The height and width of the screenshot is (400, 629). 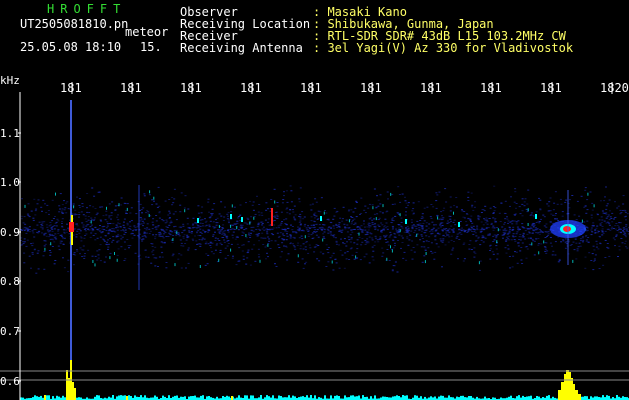 I want to click on y-tick-label: 1.0, so click(x=10, y=182).